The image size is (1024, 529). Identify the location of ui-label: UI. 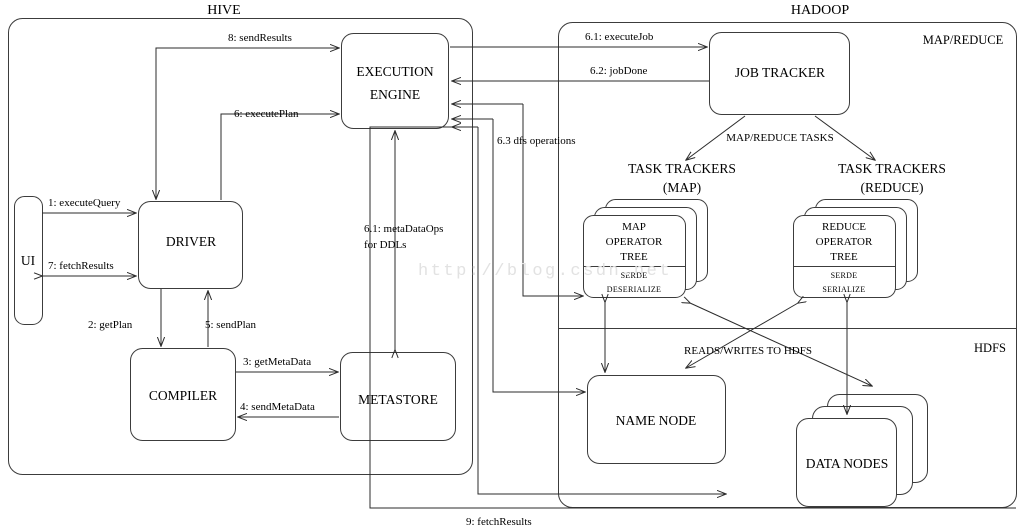
(28, 260).